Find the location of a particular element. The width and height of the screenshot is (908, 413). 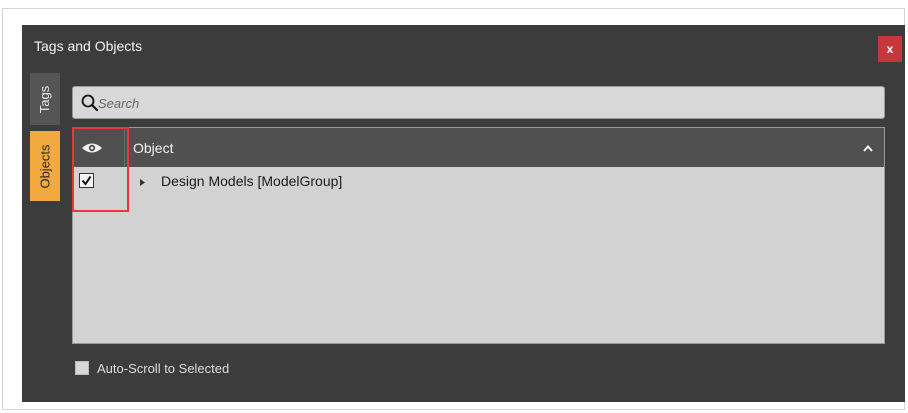

tab-tags: Tags is located at coordinates (45, 99).